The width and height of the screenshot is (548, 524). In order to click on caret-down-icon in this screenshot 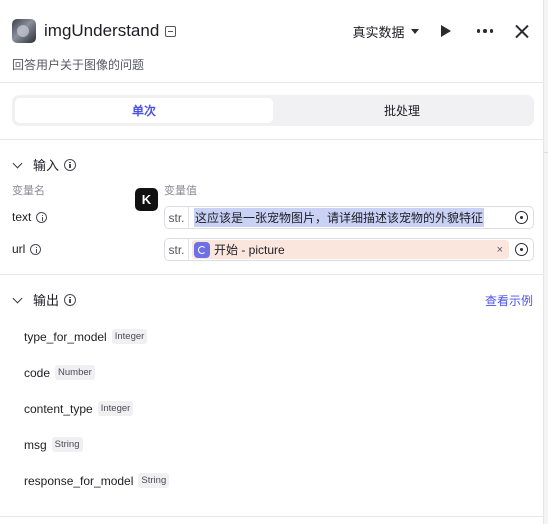, I will do `click(414, 31)`.